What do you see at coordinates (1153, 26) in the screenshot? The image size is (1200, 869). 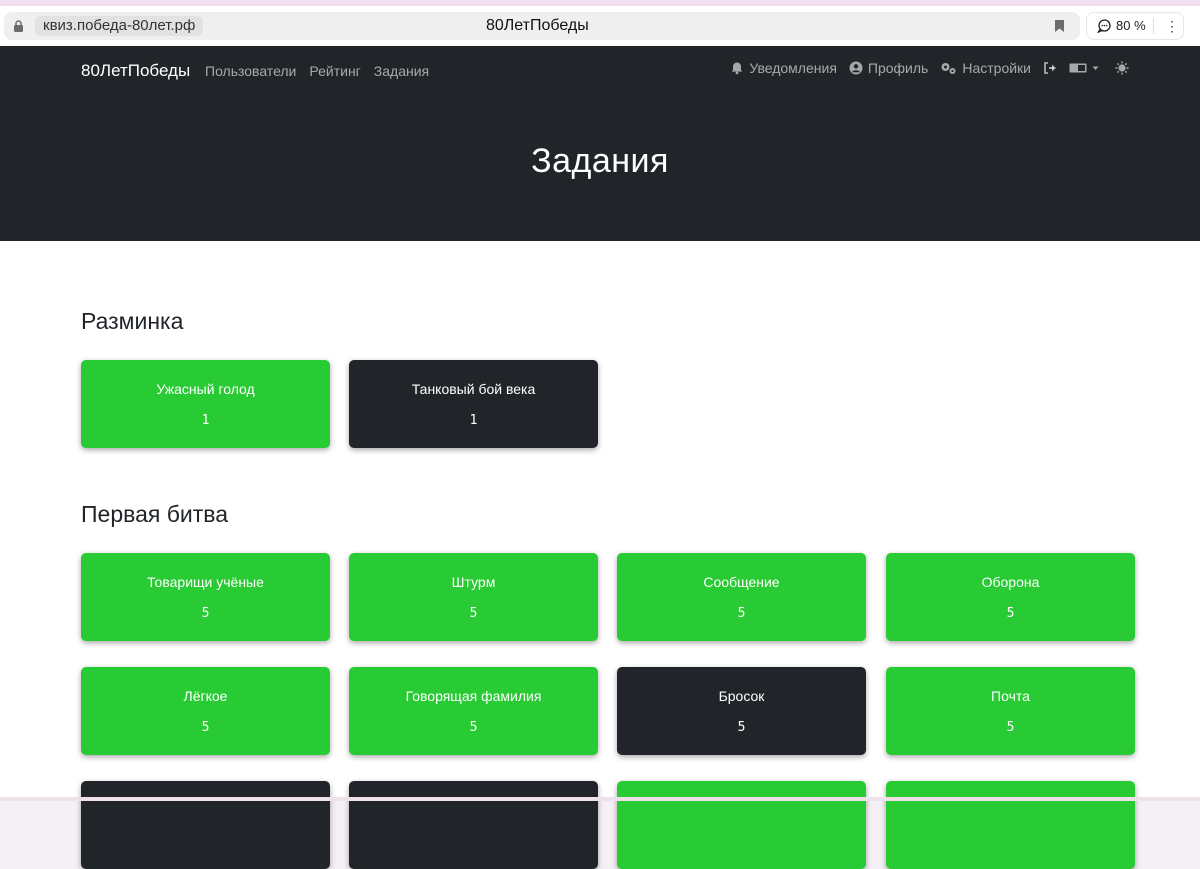 I see `zoom-divider` at bounding box center [1153, 26].